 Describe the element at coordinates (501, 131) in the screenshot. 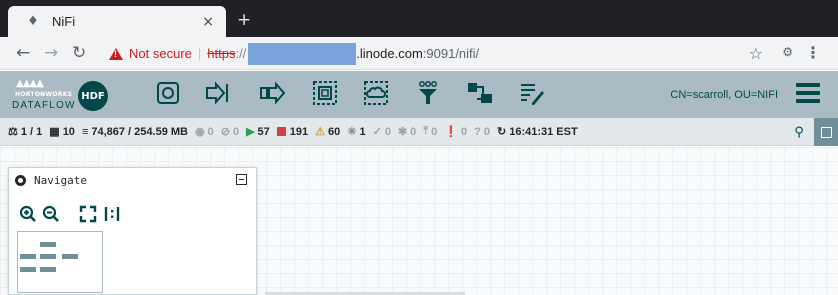

I see `refresh-icon: ↻` at that location.